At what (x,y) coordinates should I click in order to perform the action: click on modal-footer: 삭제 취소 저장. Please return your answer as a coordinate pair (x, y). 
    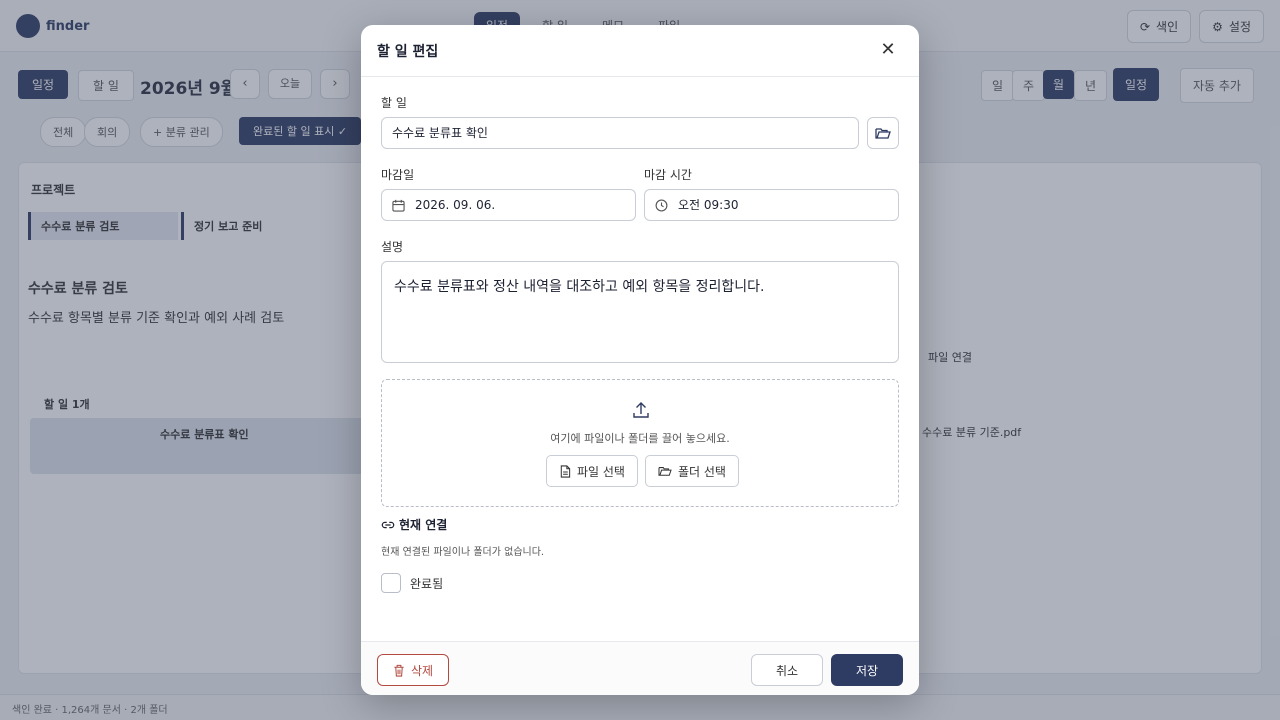
    Looking at the image, I should click on (640, 668).